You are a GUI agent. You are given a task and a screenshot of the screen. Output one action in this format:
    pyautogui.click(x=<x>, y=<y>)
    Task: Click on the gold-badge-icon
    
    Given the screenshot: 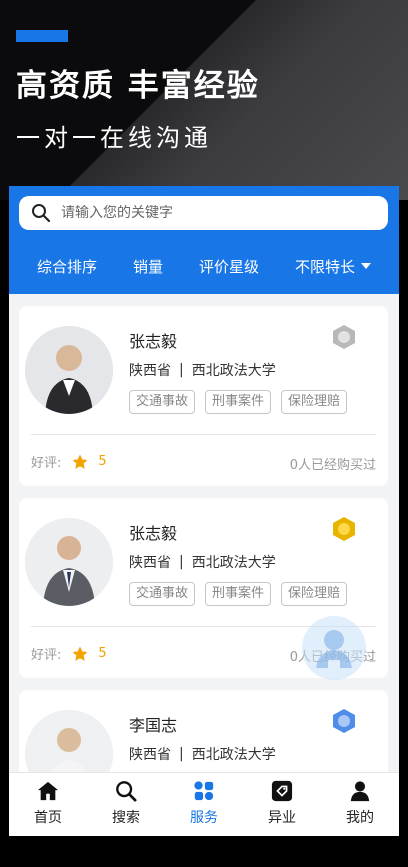 What is the action you would take?
    pyautogui.click(x=344, y=529)
    